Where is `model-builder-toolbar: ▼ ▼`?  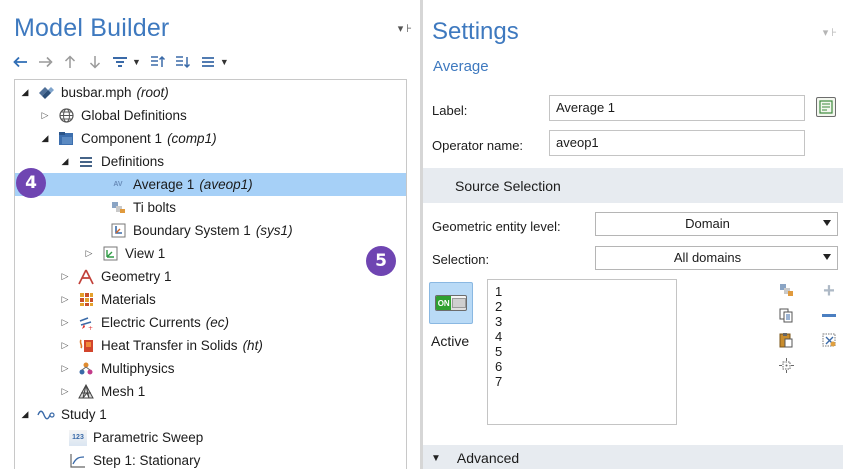 model-builder-toolbar: ▼ ▼ is located at coordinates (120, 62).